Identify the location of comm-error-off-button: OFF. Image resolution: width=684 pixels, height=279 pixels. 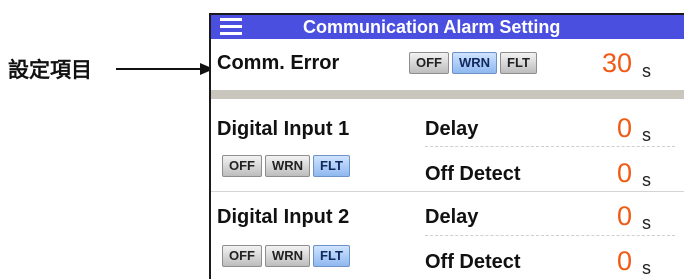
(429, 63).